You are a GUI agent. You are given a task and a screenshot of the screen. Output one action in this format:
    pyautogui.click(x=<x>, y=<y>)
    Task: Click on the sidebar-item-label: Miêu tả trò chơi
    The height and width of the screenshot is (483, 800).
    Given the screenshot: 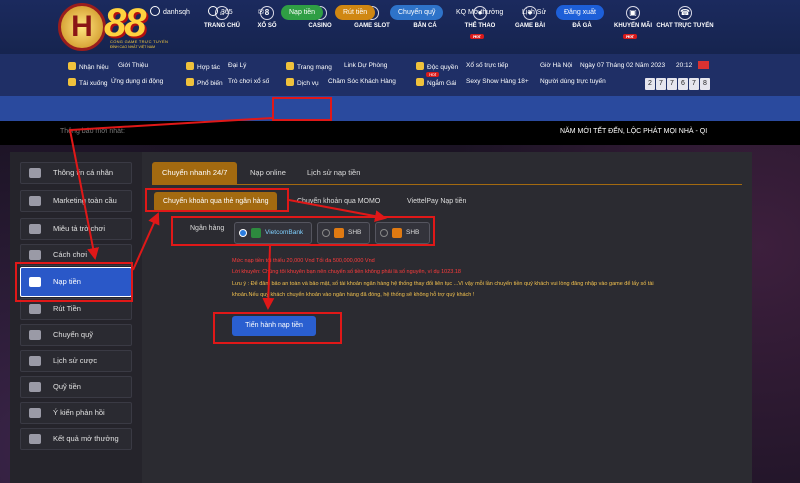 What is the action you would take?
    pyautogui.click(x=79, y=228)
    